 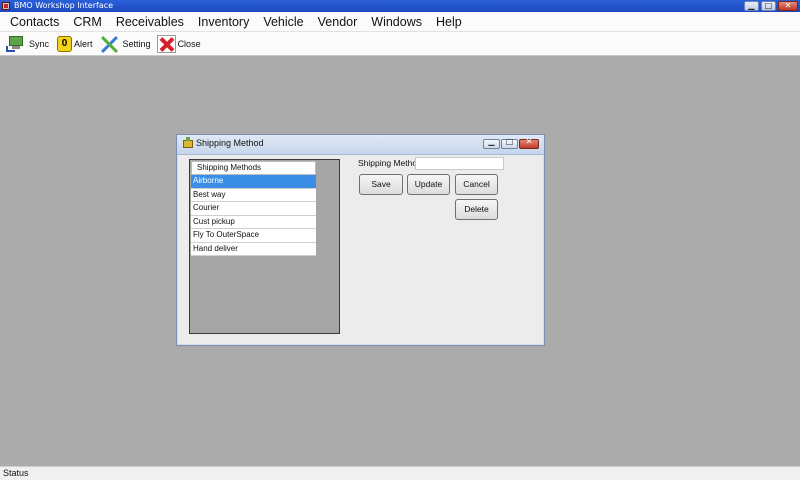 What do you see at coordinates (253, 222) in the screenshot?
I see `list-item: Cust pickup` at bounding box center [253, 222].